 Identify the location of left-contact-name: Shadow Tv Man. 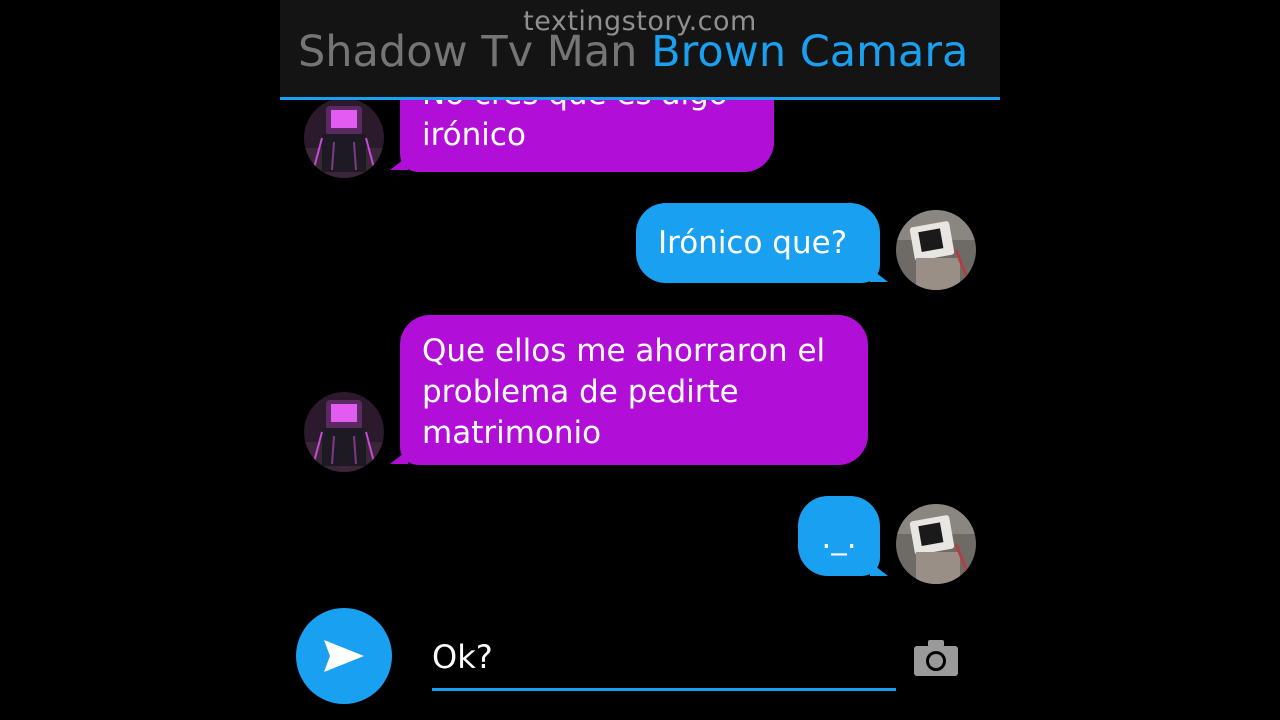
(468, 52).